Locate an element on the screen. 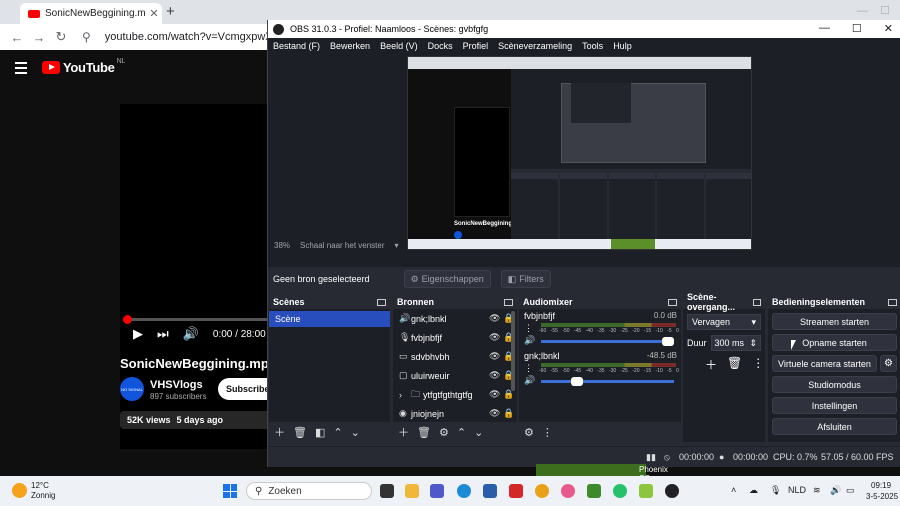 This screenshot has height=506, width=900. video-scrubber is located at coordinates (127, 319).